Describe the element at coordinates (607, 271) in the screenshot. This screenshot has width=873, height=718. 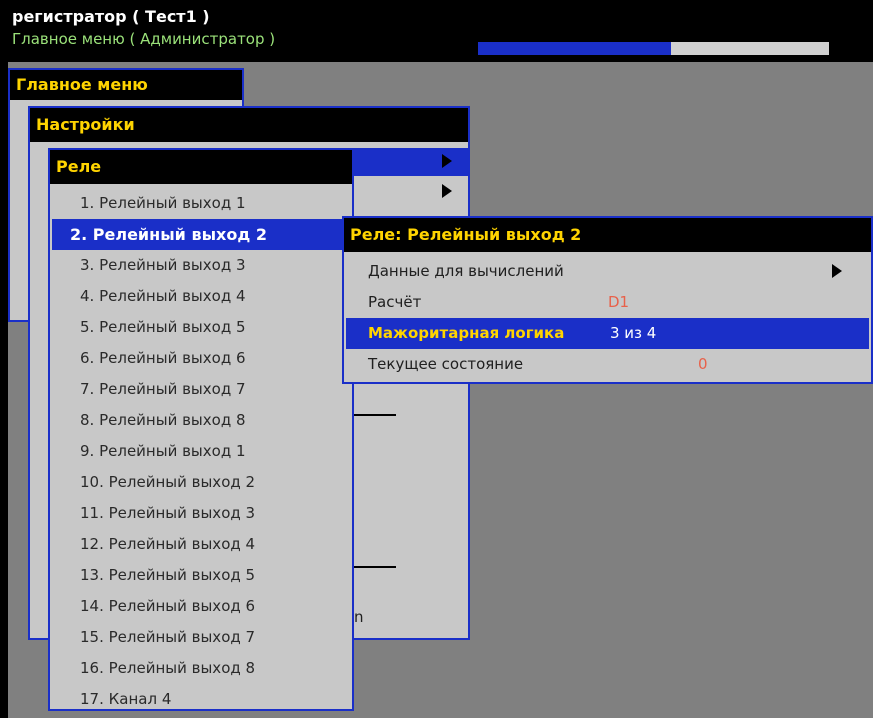
I see `detail-row-calc-data: Данные для вычислений` at that location.